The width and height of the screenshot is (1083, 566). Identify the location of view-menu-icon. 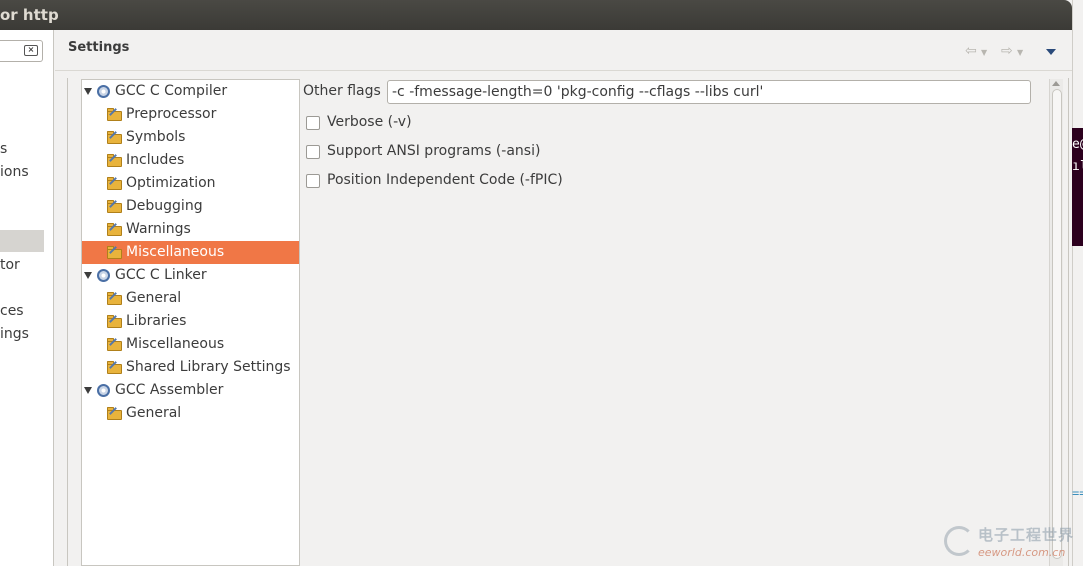
(1051, 52).